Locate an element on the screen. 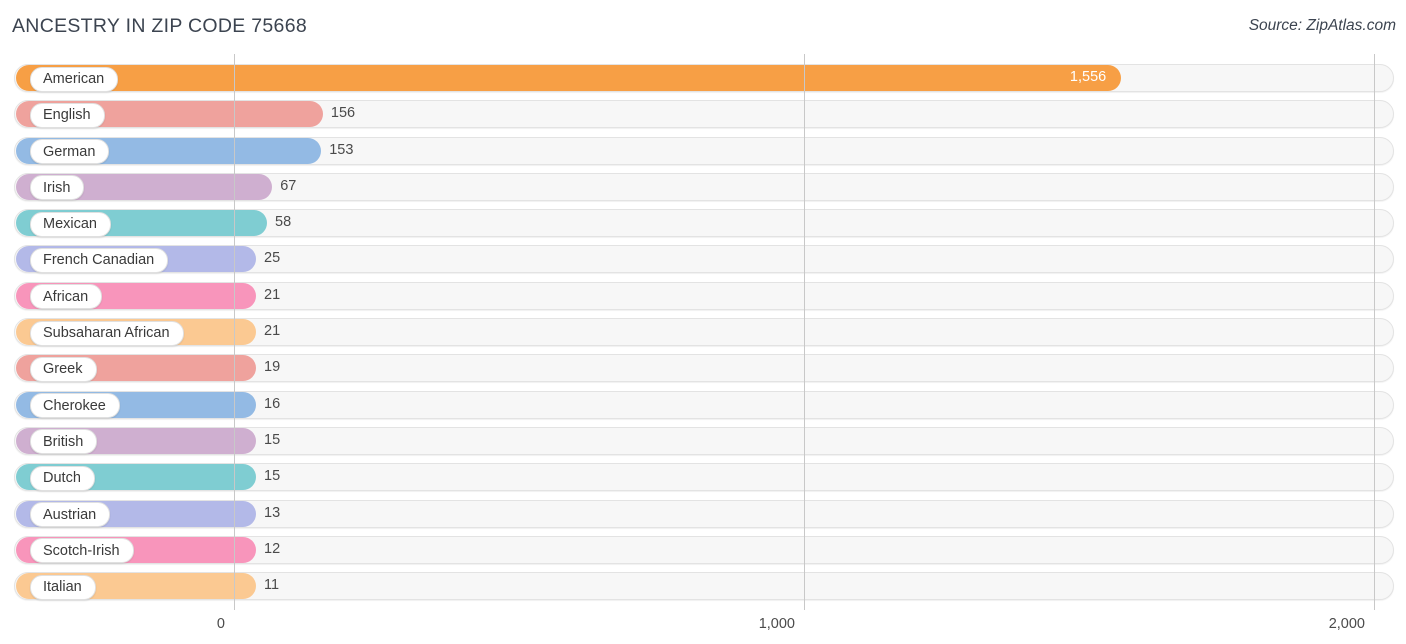 The width and height of the screenshot is (1406, 644). bar-category-label: Subsaharan African is located at coordinates (107, 333).